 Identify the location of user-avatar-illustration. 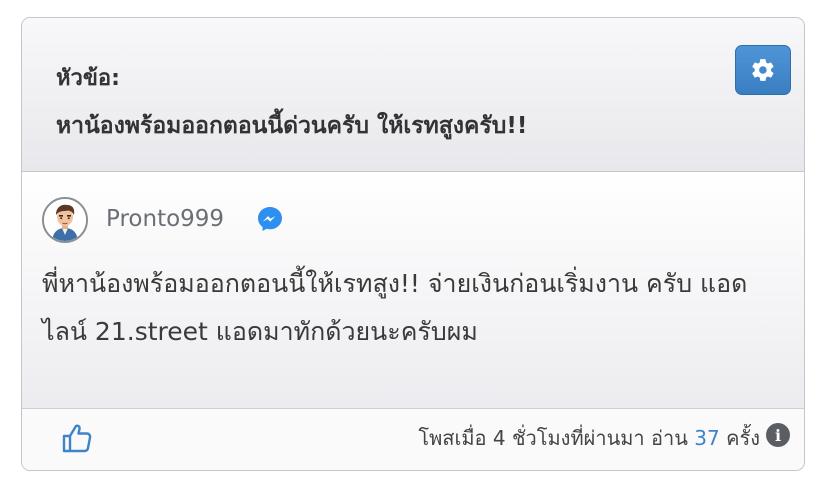
(65, 220).